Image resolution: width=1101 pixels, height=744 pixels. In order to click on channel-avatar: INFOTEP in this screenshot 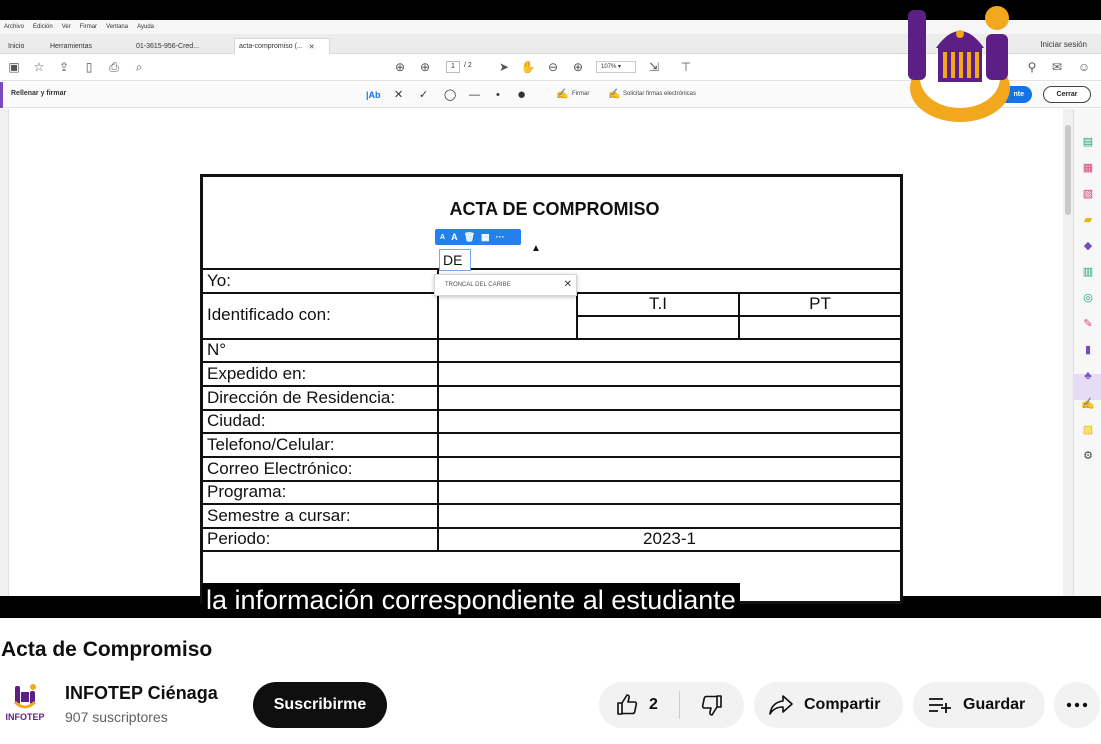, I will do `click(25, 704)`.